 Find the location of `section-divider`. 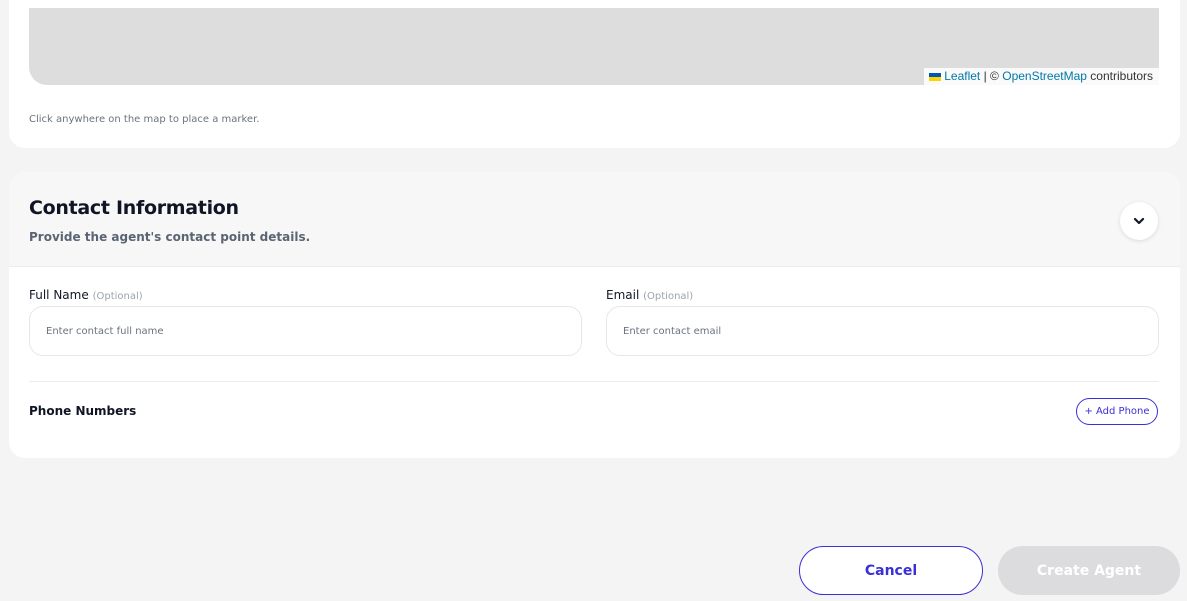

section-divider is located at coordinates (594, 381).